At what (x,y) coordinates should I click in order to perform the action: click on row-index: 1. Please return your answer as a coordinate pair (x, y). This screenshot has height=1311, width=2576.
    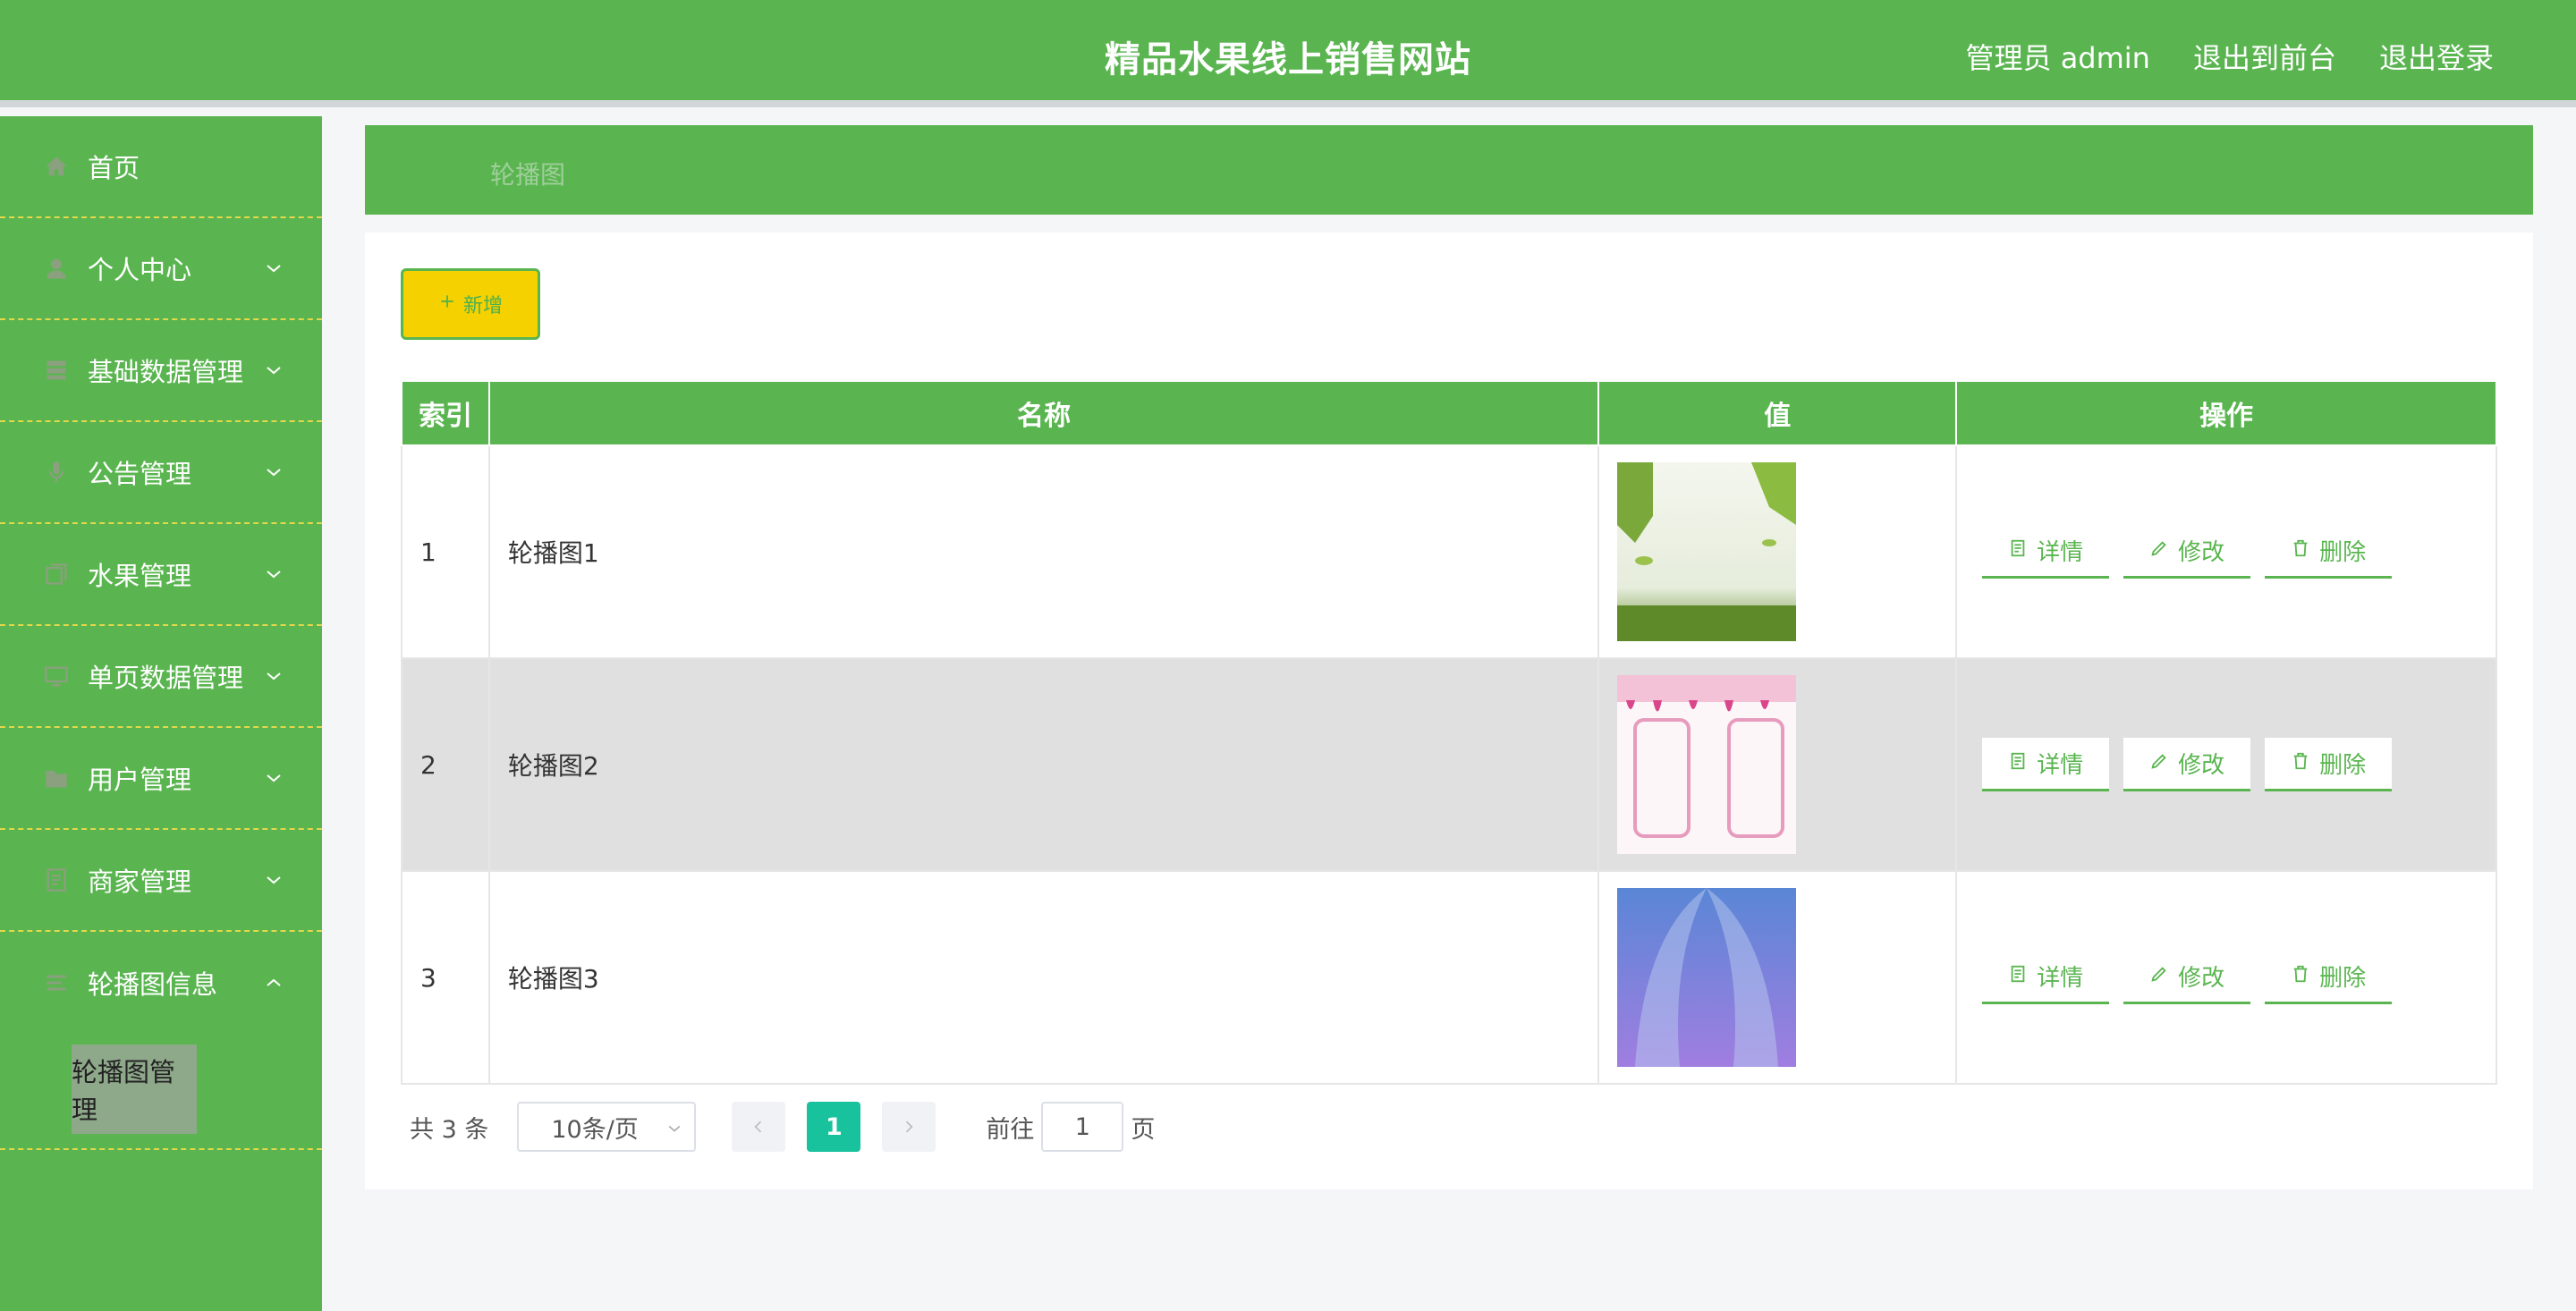
    Looking at the image, I should click on (445, 551).